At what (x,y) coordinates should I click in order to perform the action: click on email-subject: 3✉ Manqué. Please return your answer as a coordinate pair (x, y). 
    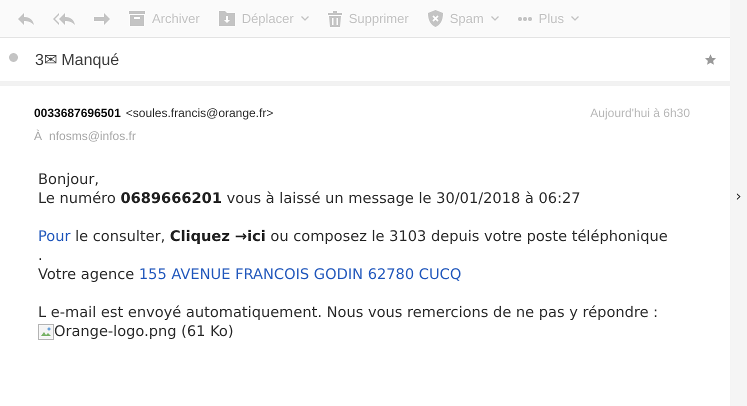
    Looking at the image, I should click on (77, 60).